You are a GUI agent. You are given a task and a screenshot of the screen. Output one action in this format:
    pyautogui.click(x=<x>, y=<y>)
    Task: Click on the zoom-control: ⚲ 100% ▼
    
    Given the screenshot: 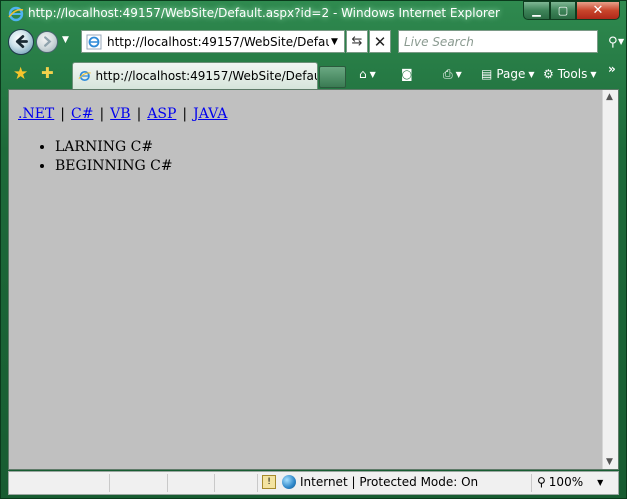 What is the action you would take?
    pyautogui.click(x=570, y=482)
    